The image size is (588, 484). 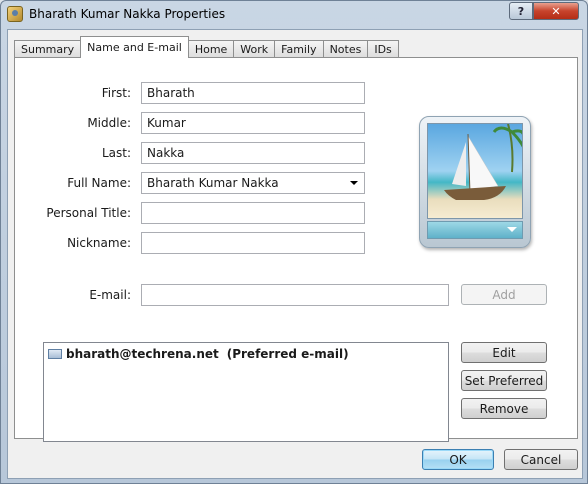 I want to click on first-name-field: Bharath, so click(x=253, y=93).